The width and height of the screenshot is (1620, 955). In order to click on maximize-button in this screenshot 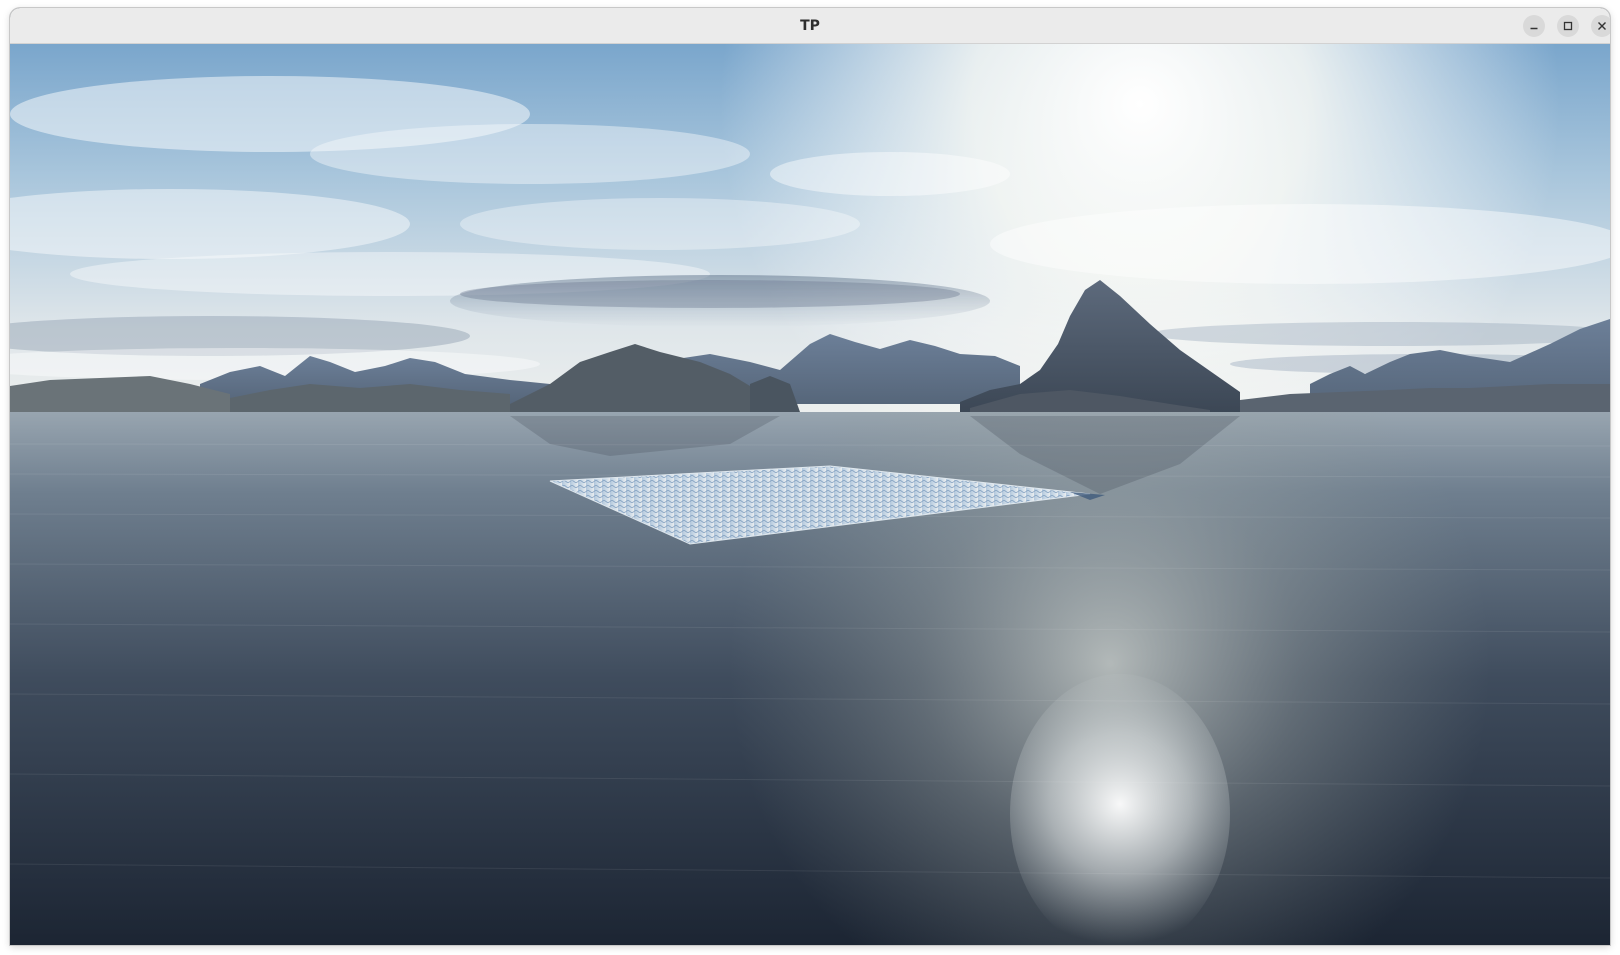, I will do `click(1568, 26)`.